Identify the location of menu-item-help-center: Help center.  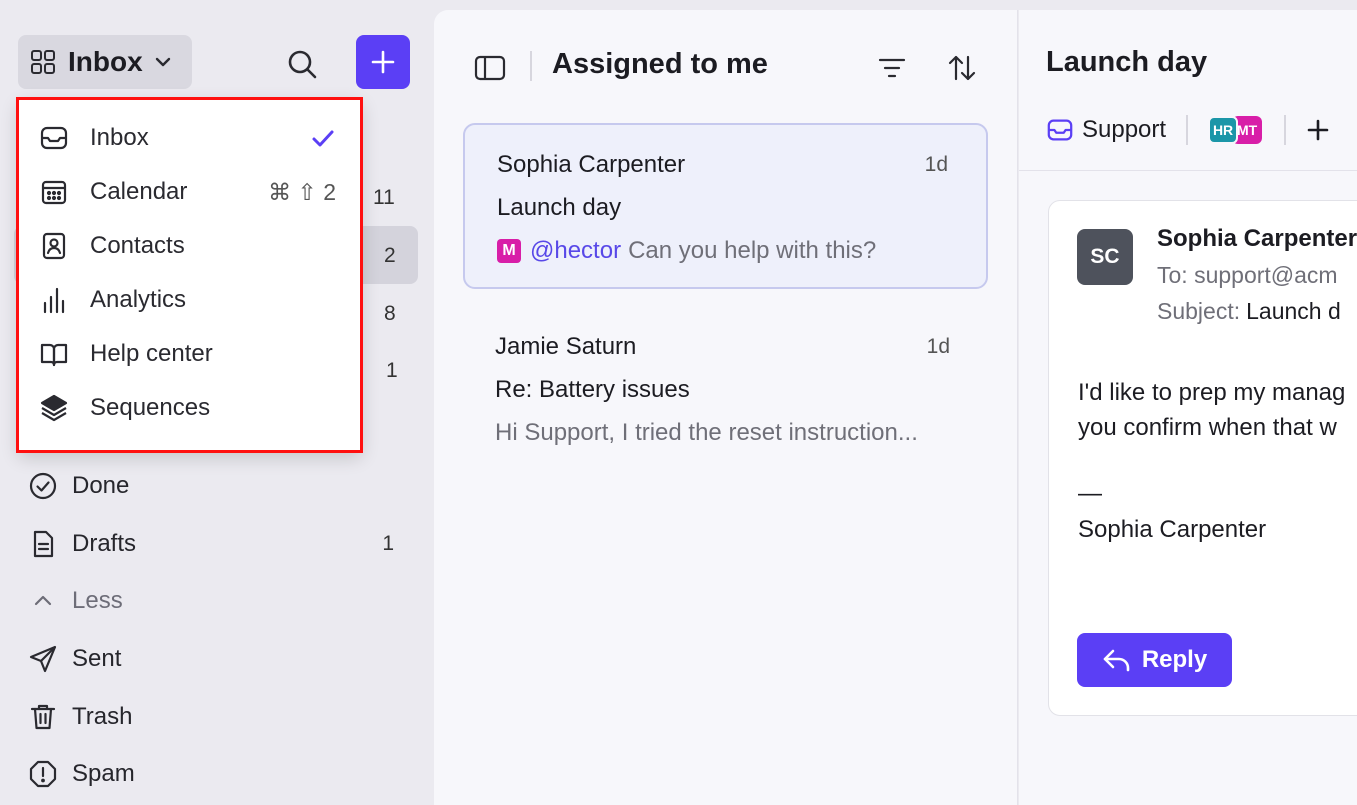
(190, 354).